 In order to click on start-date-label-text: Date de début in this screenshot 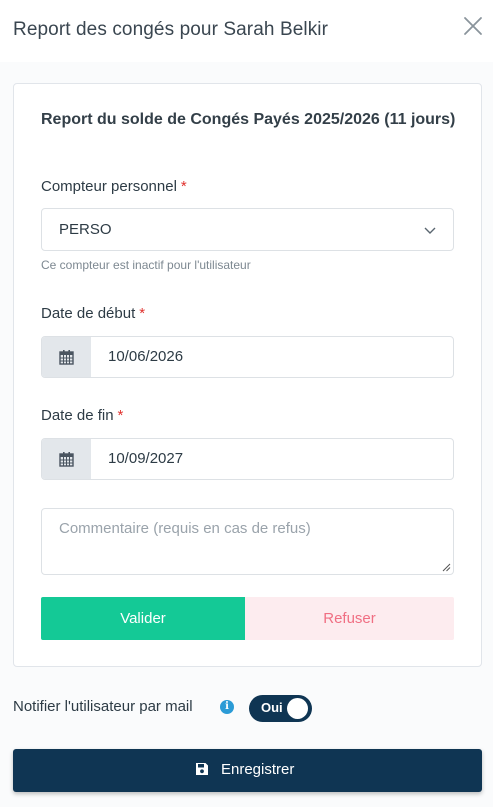, I will do `click(88, 313)`.